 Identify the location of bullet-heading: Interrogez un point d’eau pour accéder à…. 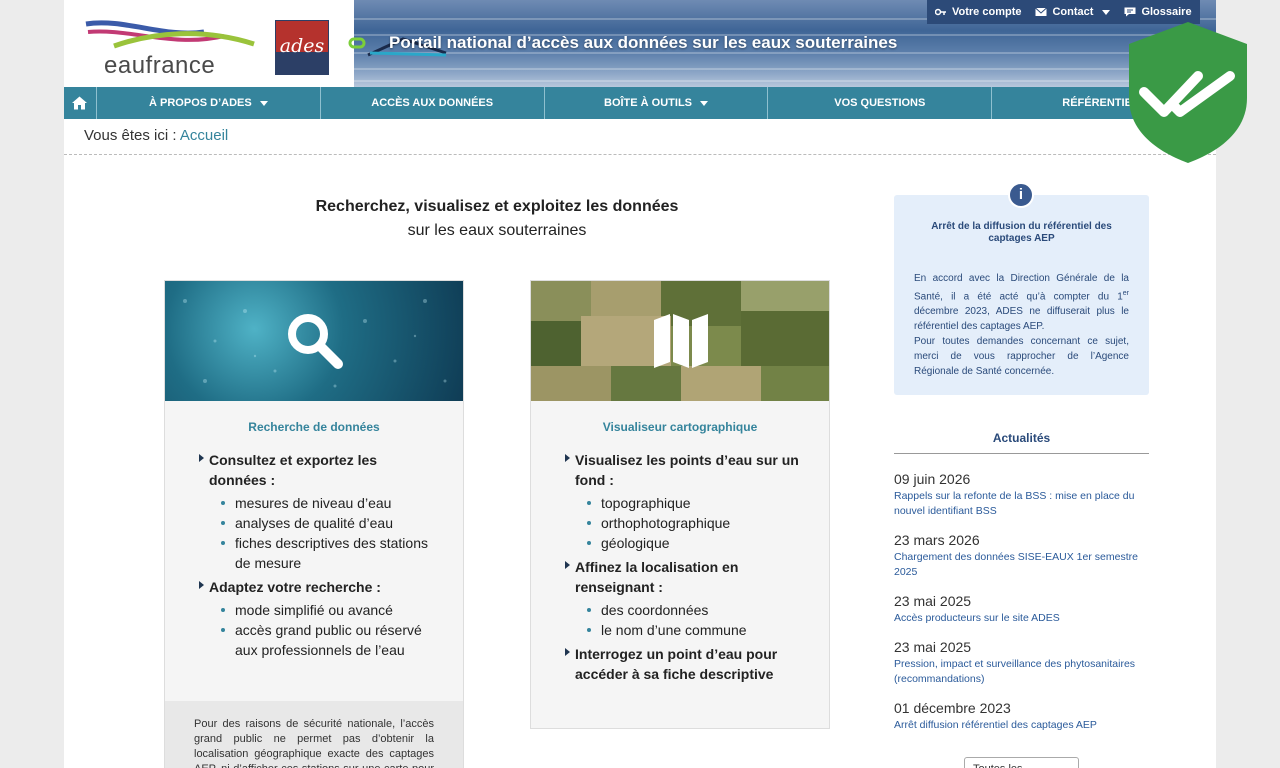
(682, 664).